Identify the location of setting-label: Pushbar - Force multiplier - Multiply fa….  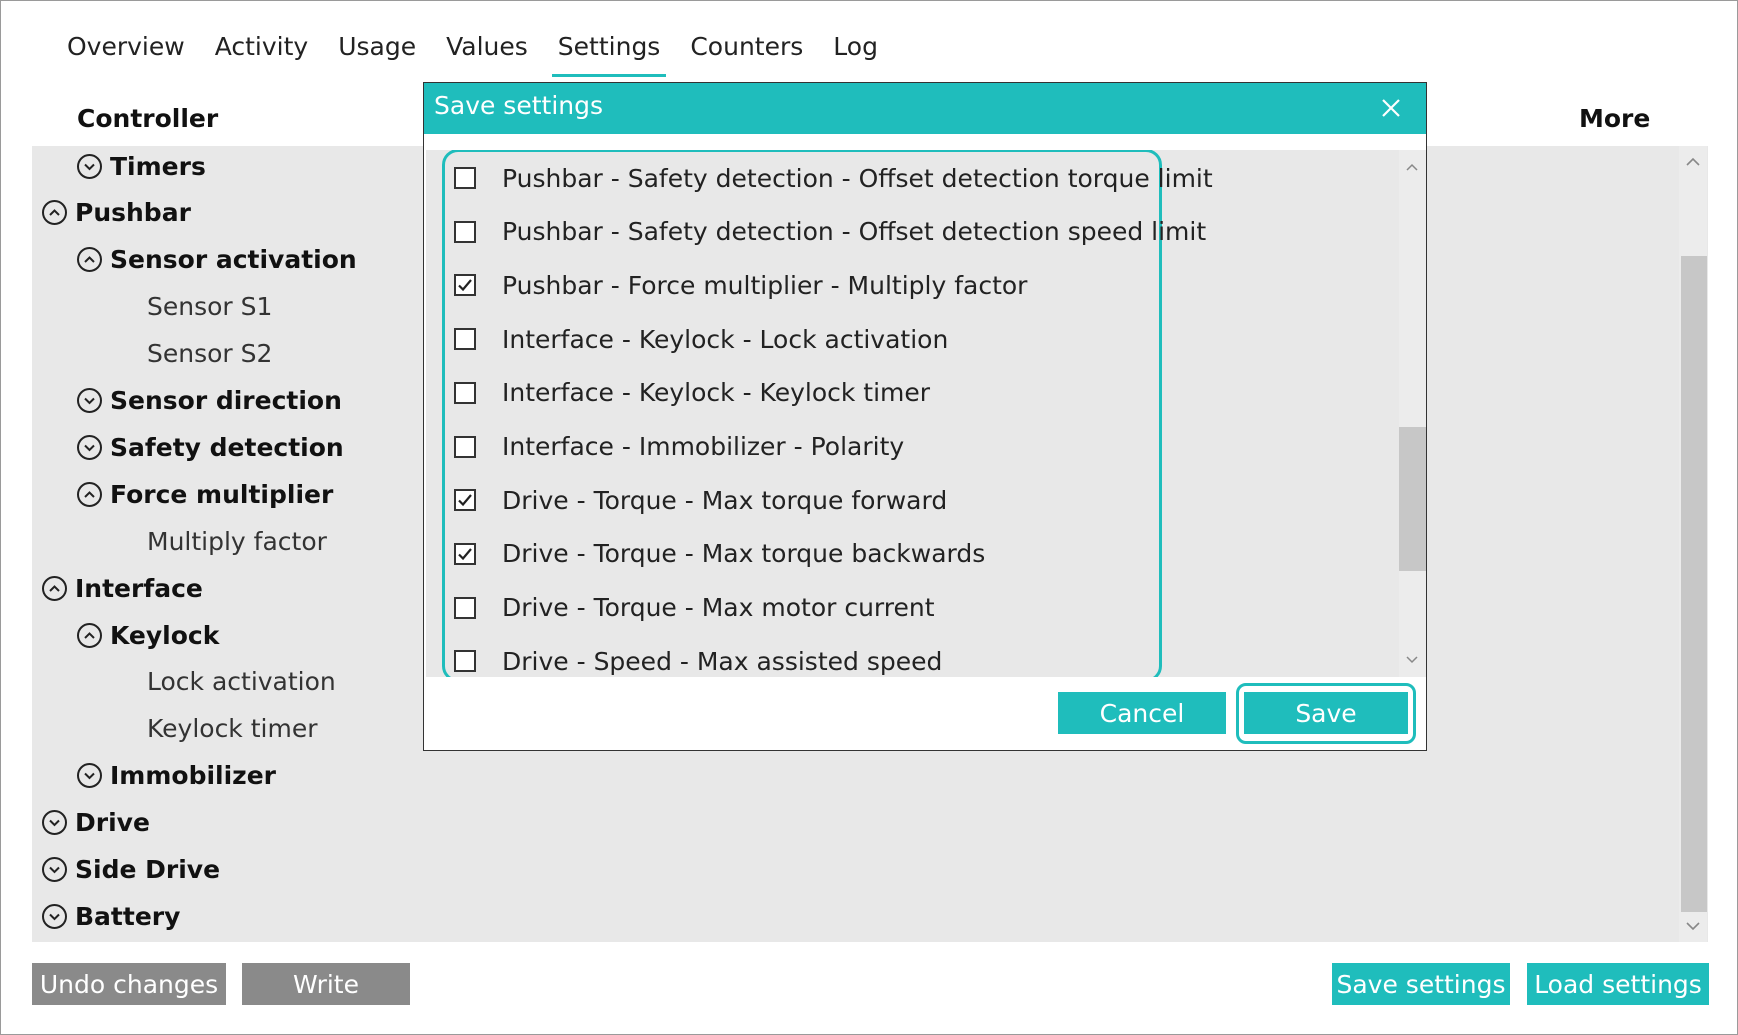
(765, 285).